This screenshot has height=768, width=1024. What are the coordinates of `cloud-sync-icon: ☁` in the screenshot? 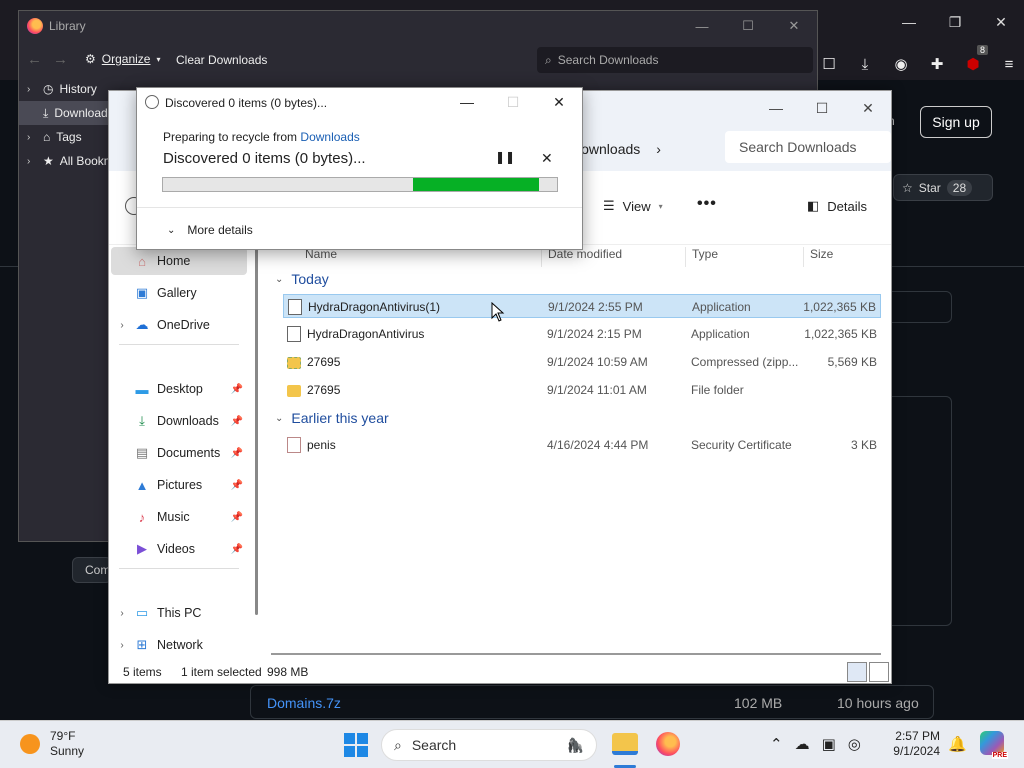 It's located at (802, 744).